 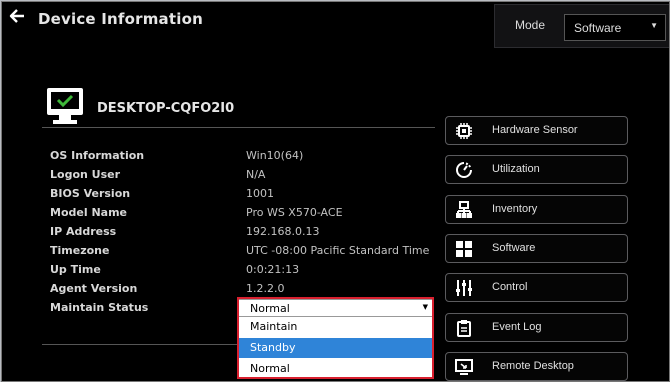 I want to click on inventory-button: Inventory, so click(x=536, y=209).